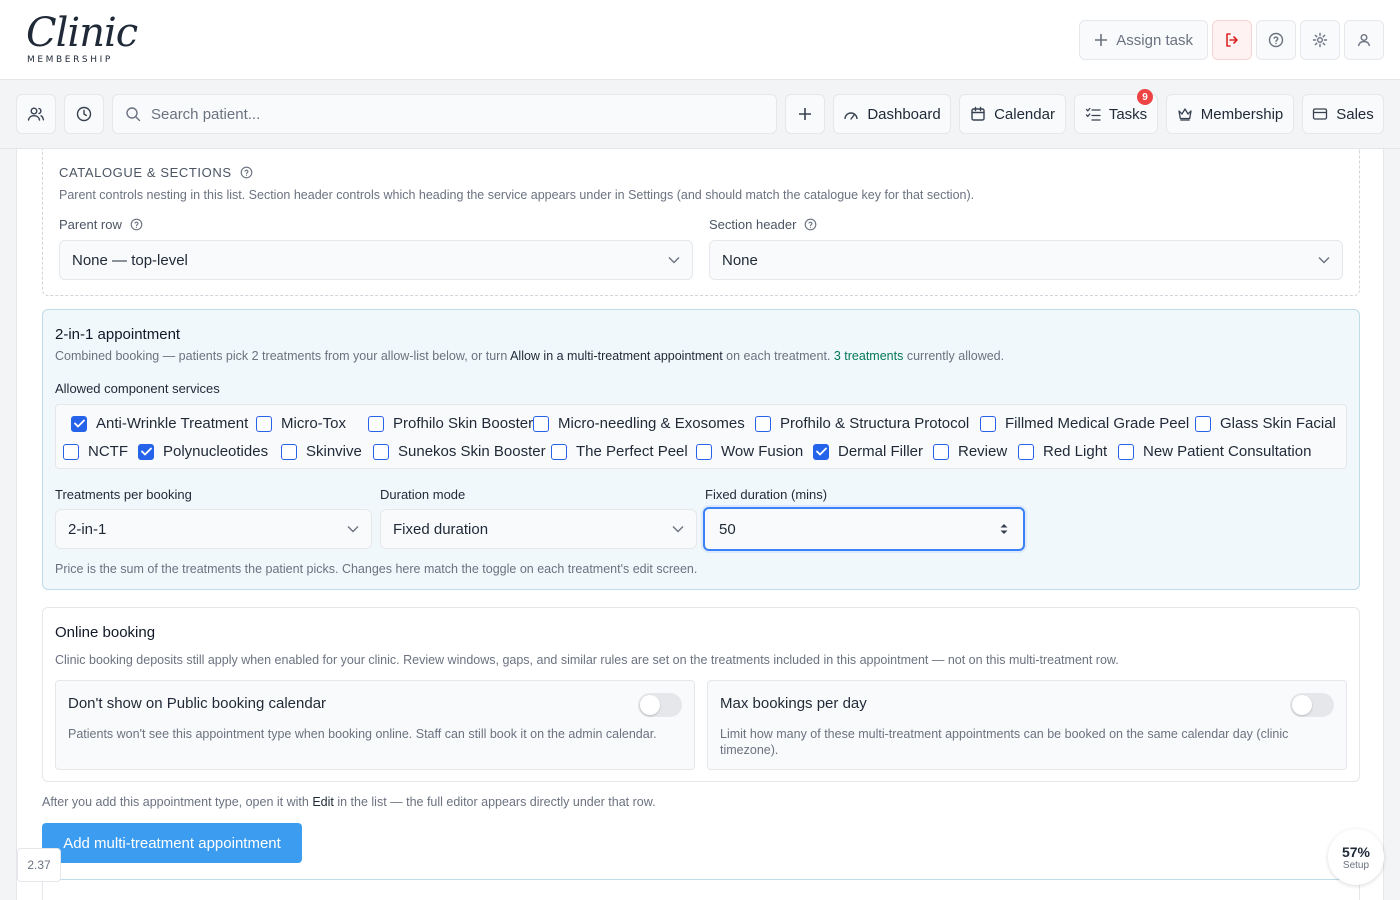 The width and height of the screenshot is (1400, 900). I want to click on spinner-icon, so click(1004, 529).